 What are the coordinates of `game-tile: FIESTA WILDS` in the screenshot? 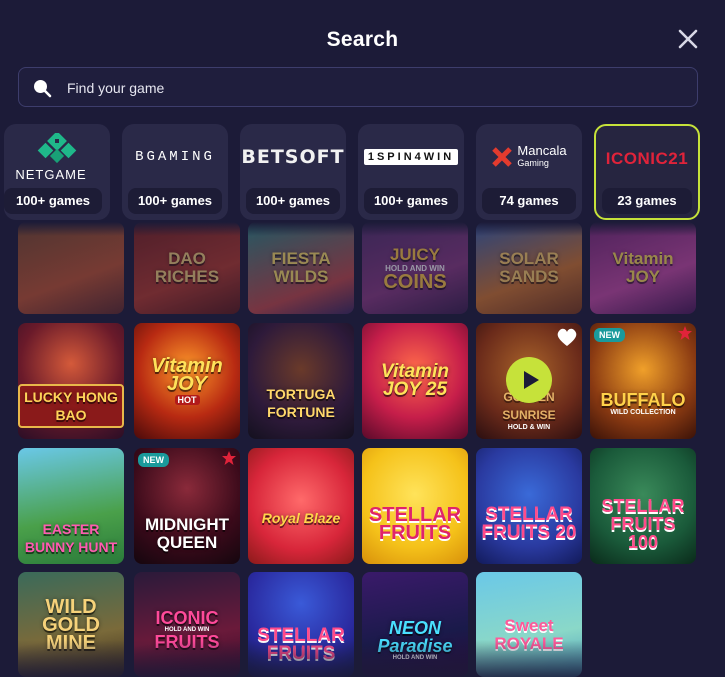 It's located at (301, 268).